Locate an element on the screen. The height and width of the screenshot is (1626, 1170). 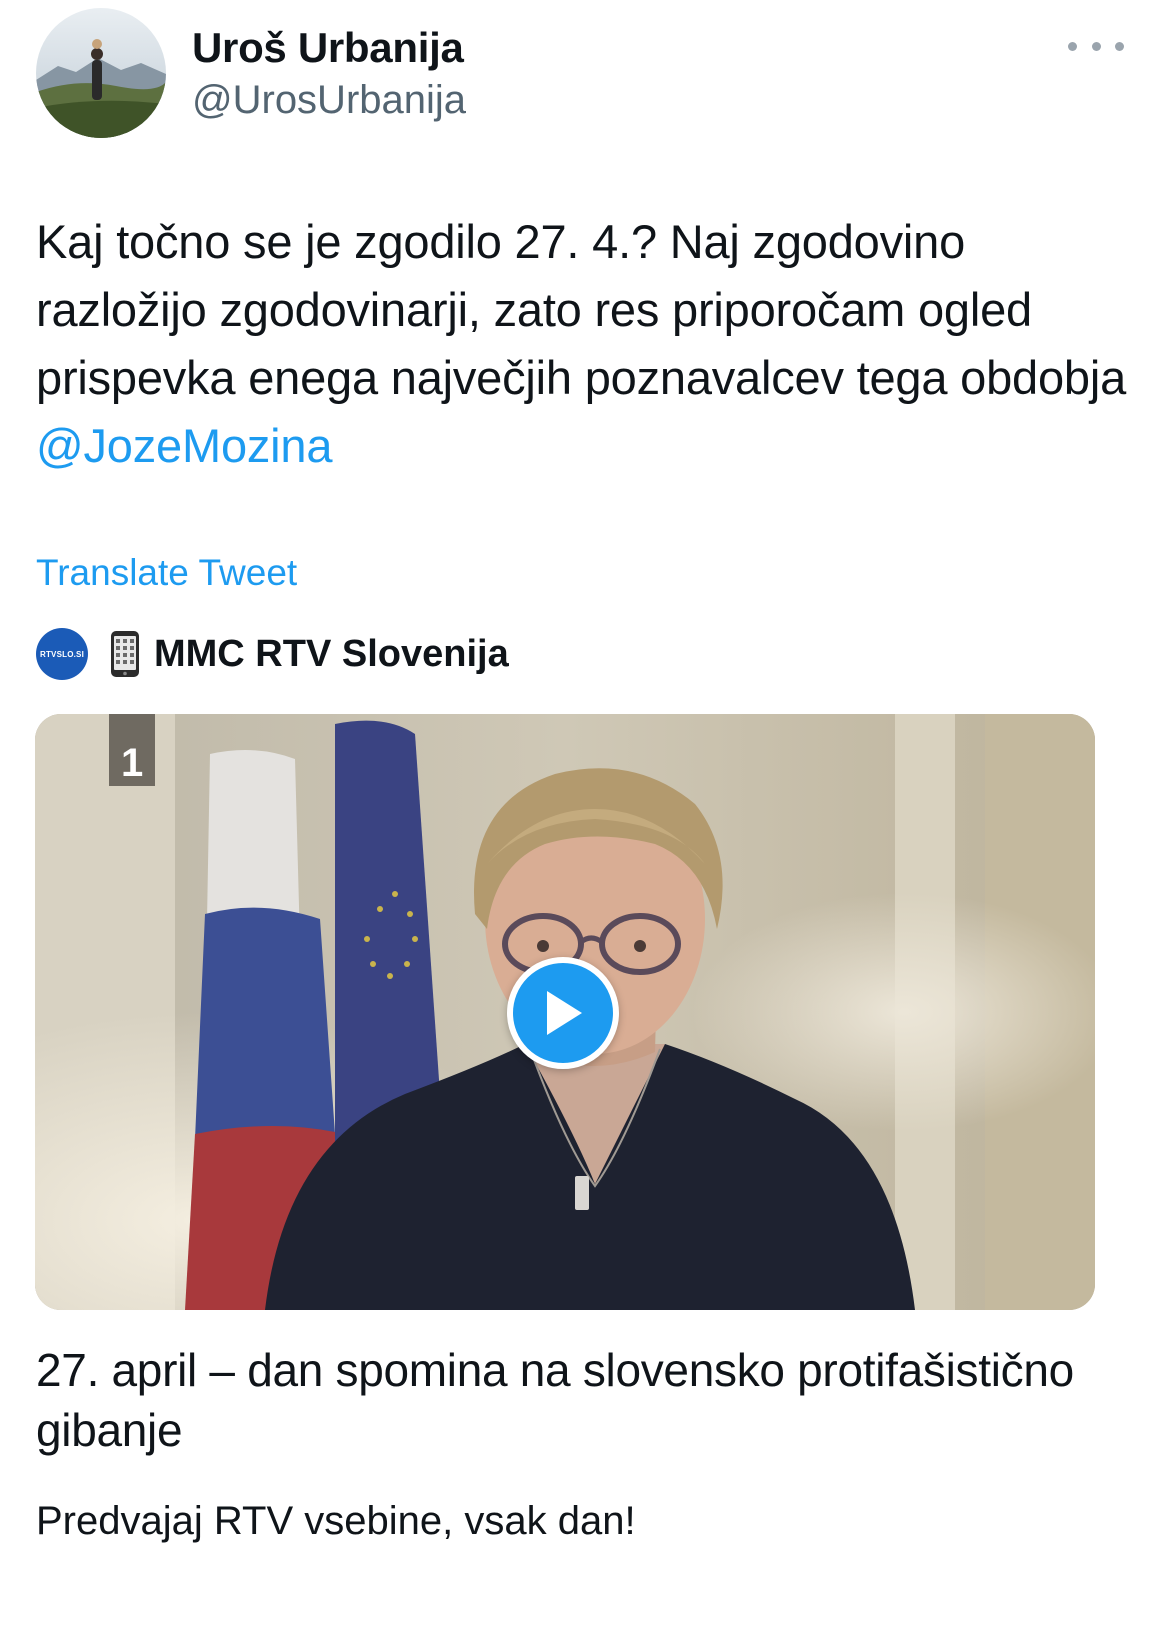
play-icon is located at coordinates (564, 1013).